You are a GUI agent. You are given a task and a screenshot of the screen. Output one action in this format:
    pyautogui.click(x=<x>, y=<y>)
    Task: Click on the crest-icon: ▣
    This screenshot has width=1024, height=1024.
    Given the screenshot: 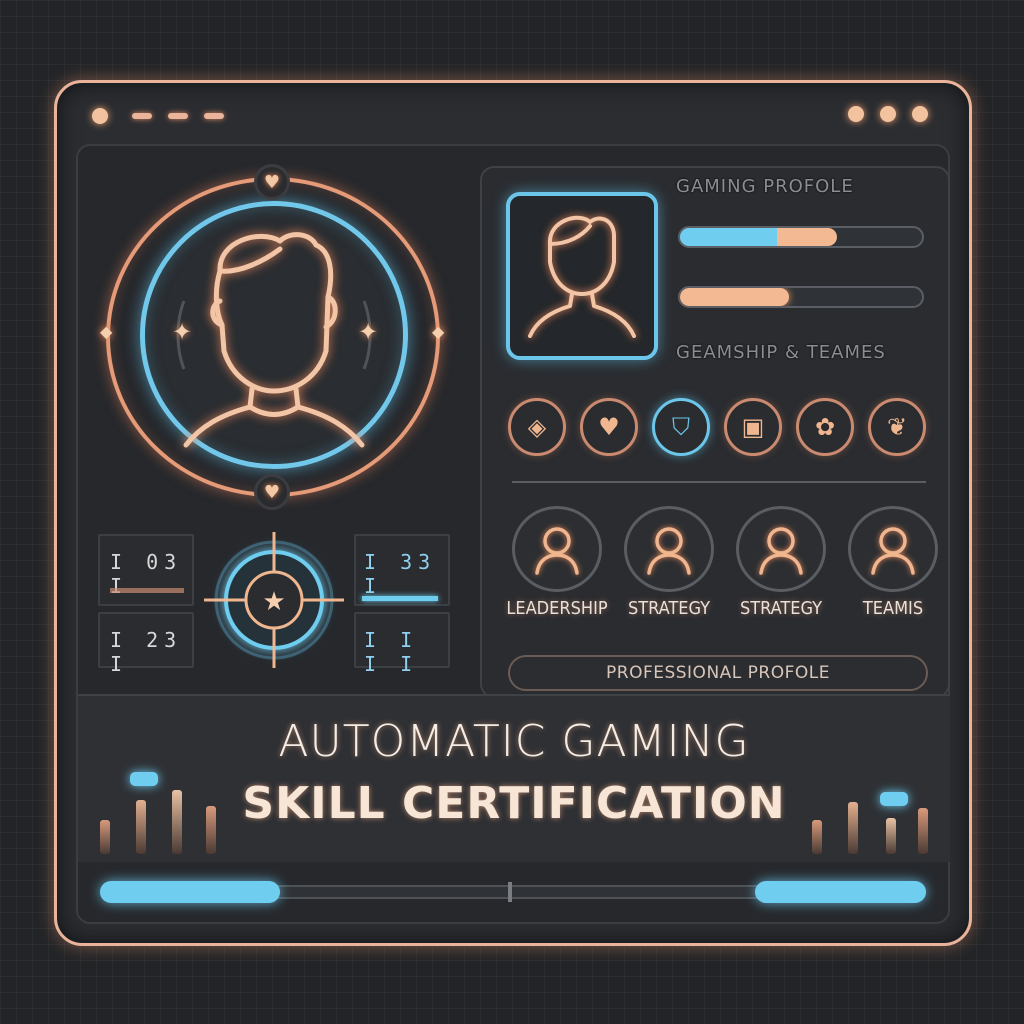 What is the action you would take?
    pyautogui.click(x=753, y=427)
    